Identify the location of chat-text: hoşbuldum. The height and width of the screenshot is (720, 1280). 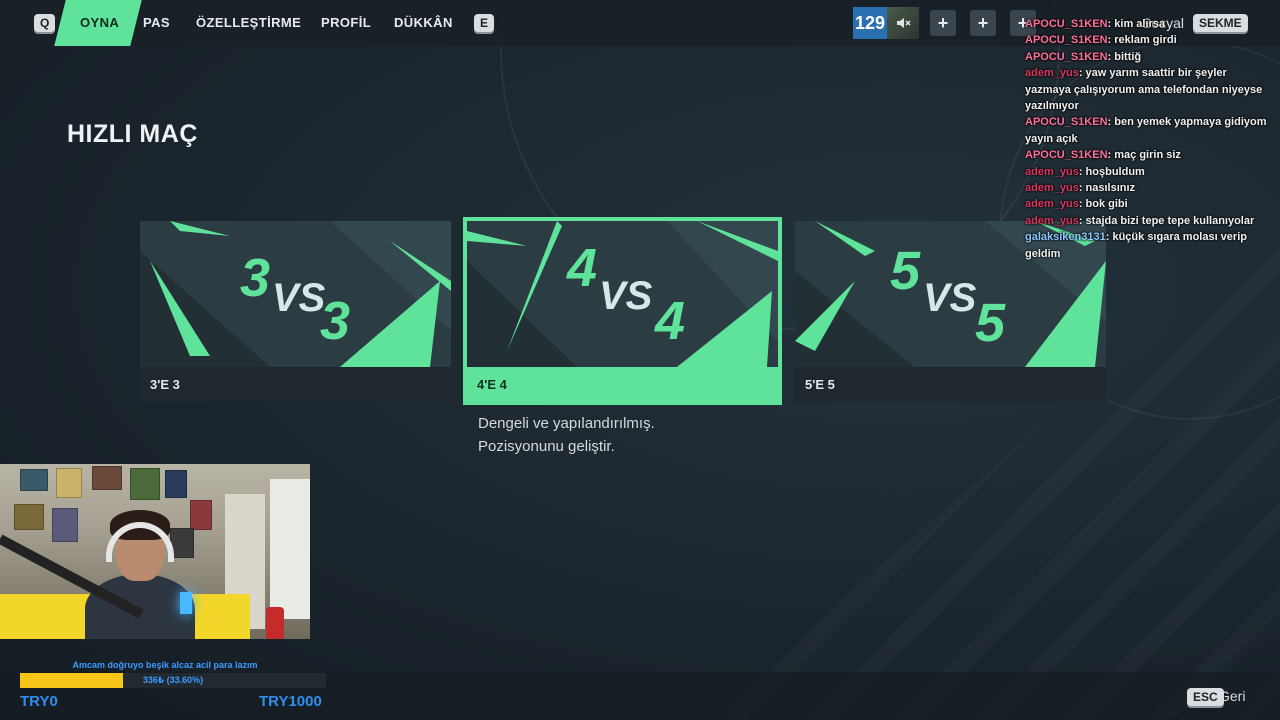
(1115, 171).